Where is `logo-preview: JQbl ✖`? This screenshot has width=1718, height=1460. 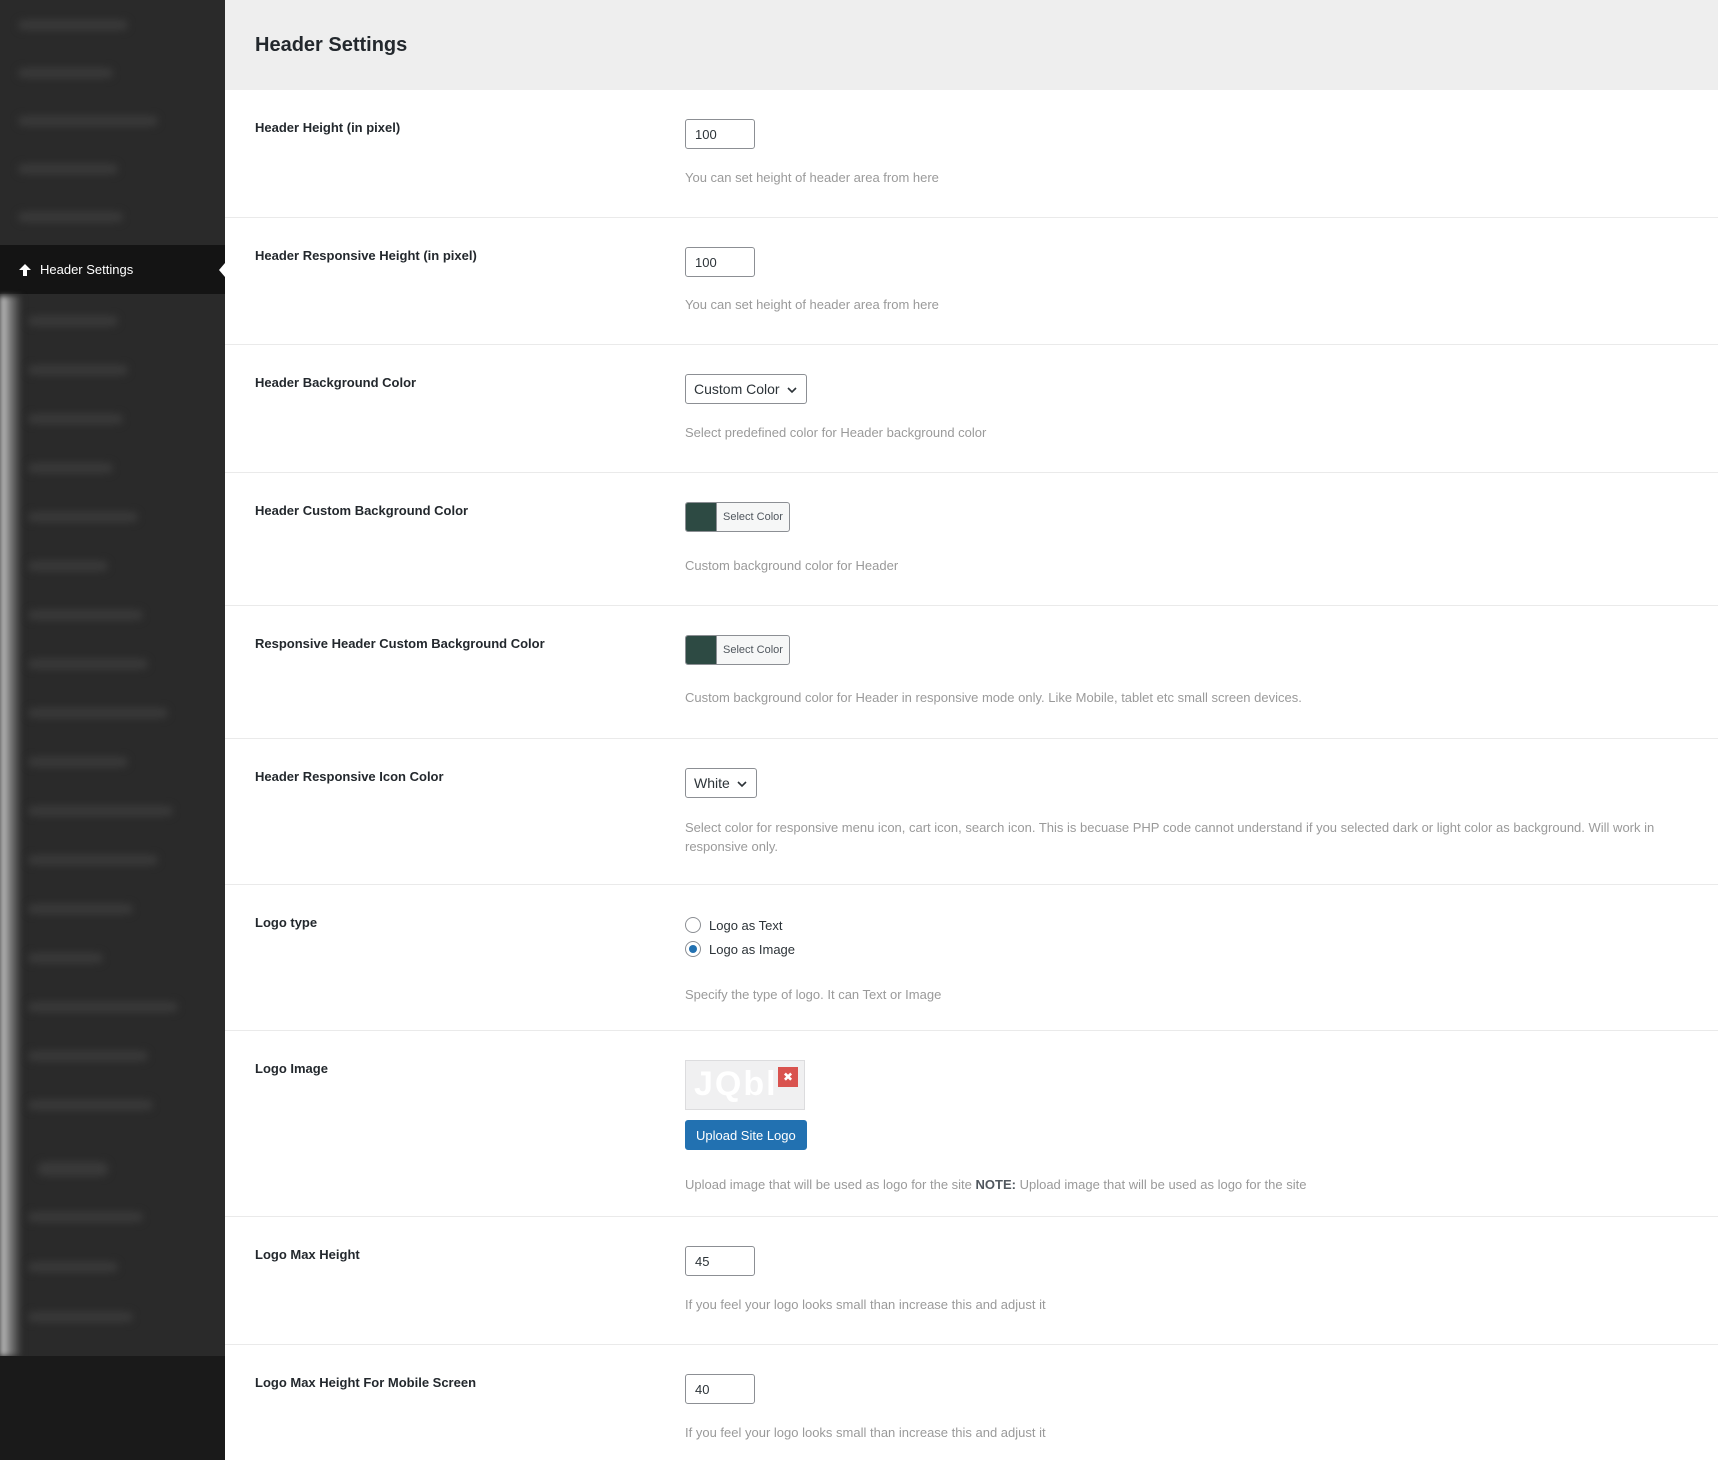 logo-preview: JQbl ✖ is located at coordinates (745, 1085).